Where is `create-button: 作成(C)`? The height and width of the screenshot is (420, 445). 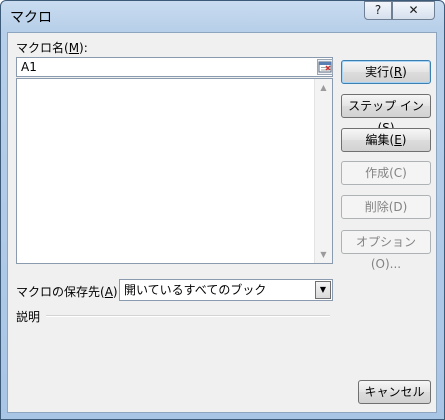
create-button: 作成(C) is located at coordinates (386, 173).